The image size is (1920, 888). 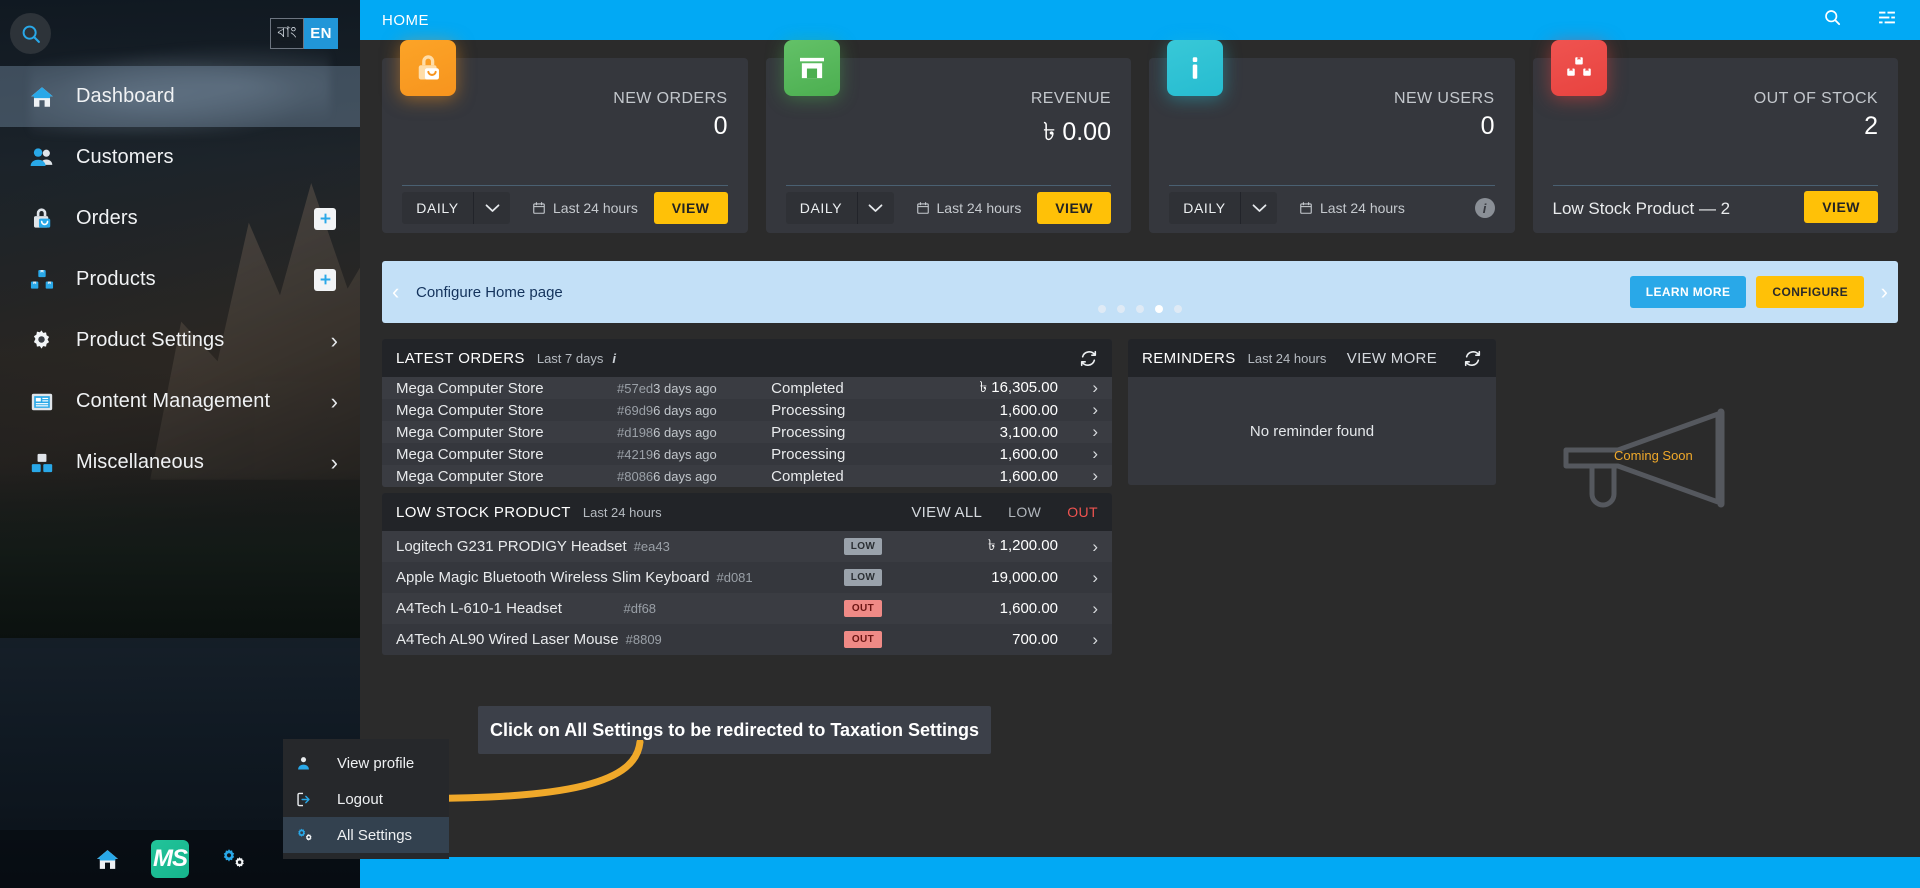 What do you see at coordinates (1024, 512) in the screenshot?
I see `tab-low: LOW` at bounding box center [1024, 512].